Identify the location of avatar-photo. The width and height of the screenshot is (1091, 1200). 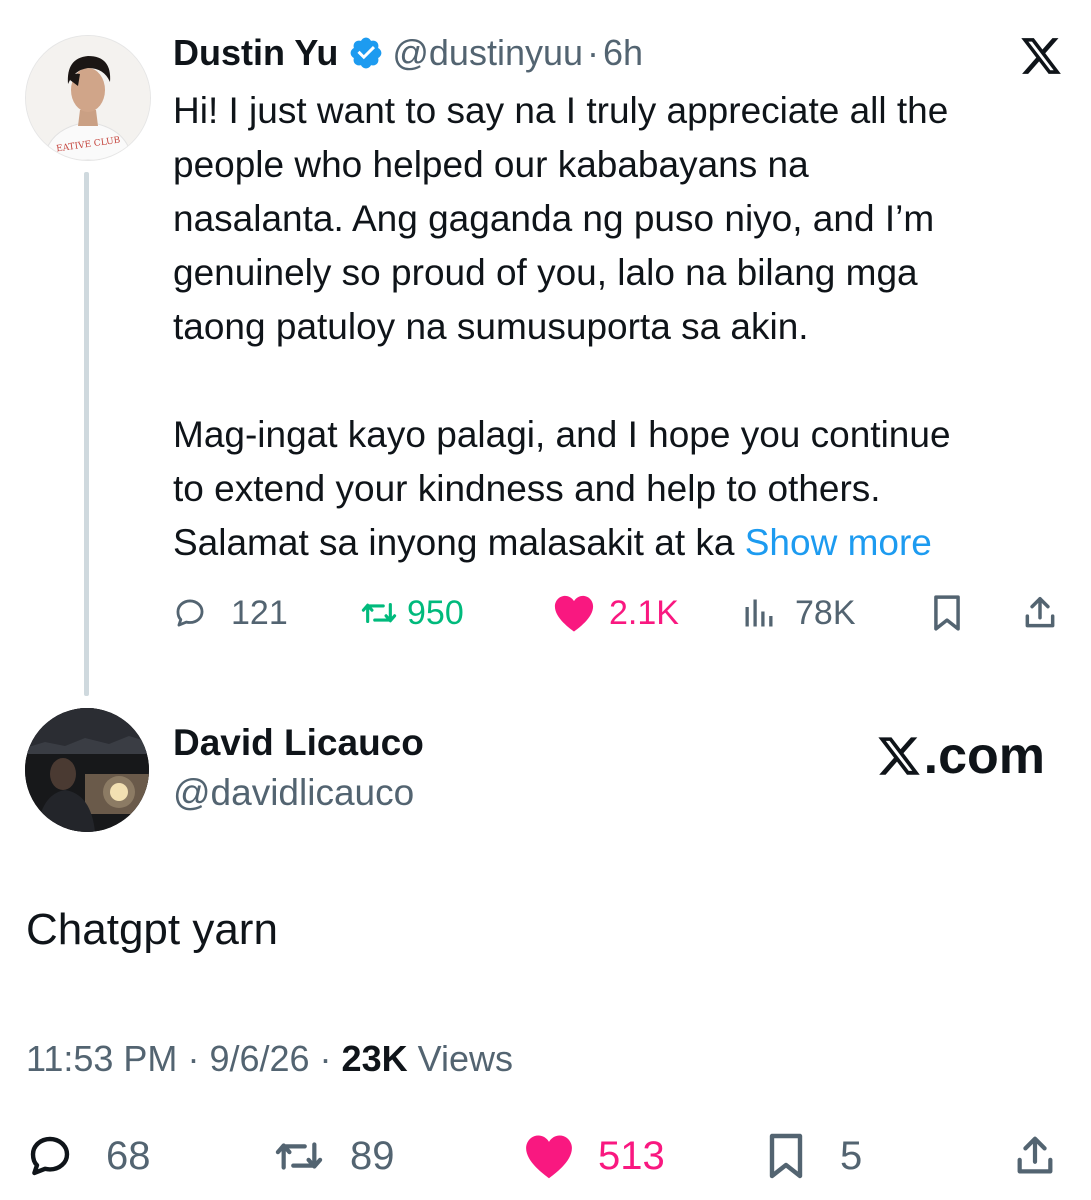
(87, 770).